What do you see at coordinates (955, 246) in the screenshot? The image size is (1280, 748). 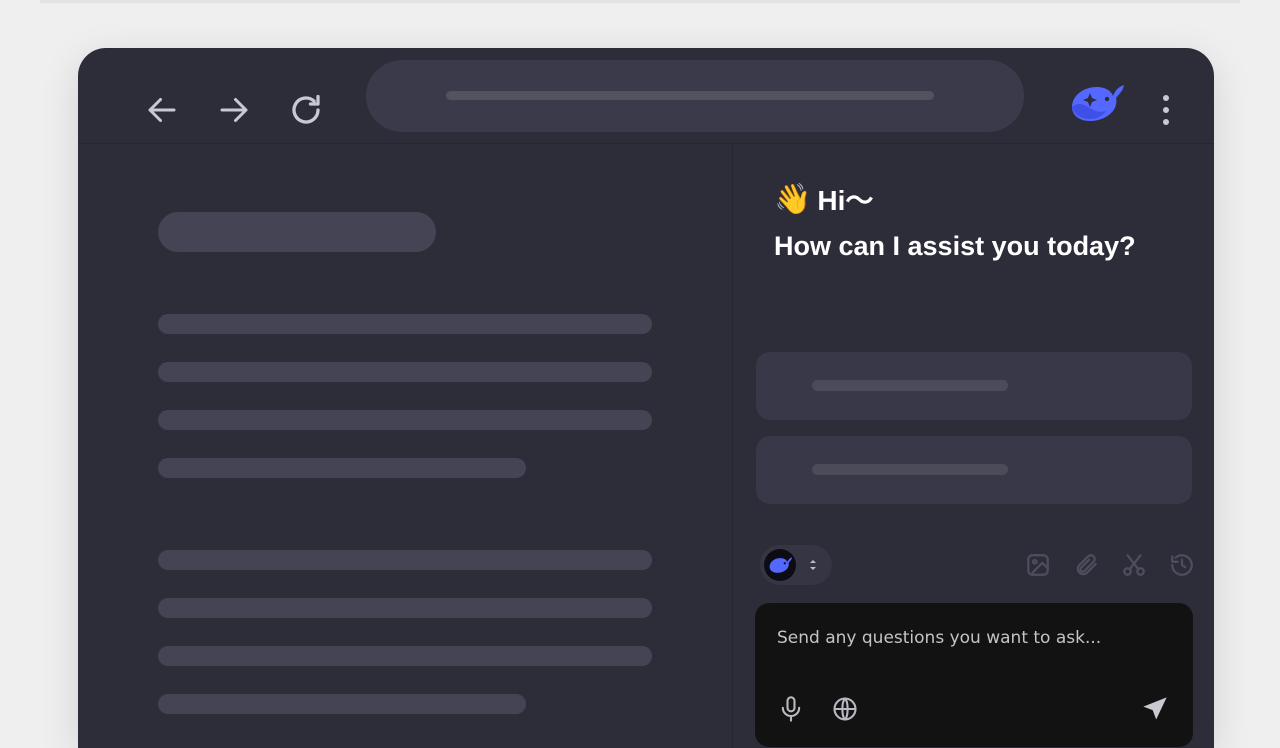 I see `greeting-subtitle: How can I assist you today?` at bounding box center [955, 246].